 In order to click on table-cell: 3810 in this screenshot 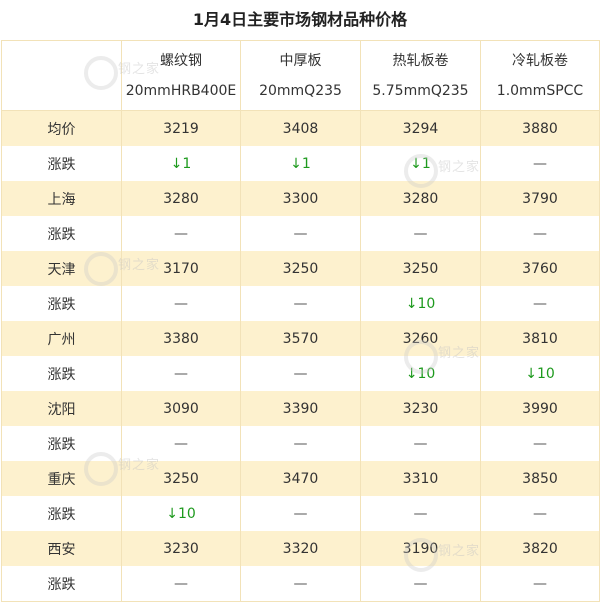, I will do `click(540, 338)`.